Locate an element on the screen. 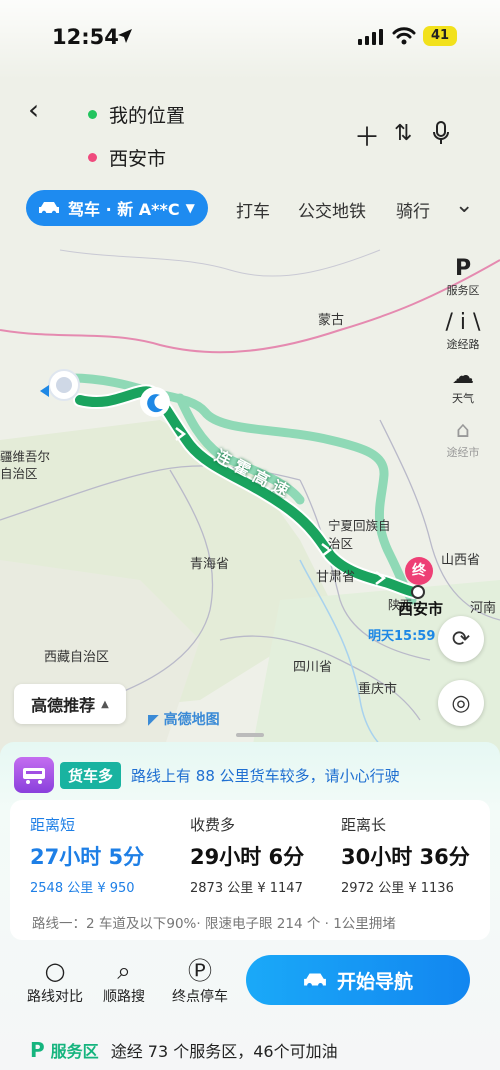 Image resolution: width=500 pixels, height=1070 pixels. route-description: 路线一：2 车道及以下90%· 限速电子眼 214 个 · 1公里拥堵 is located at coordinates (214, 924).